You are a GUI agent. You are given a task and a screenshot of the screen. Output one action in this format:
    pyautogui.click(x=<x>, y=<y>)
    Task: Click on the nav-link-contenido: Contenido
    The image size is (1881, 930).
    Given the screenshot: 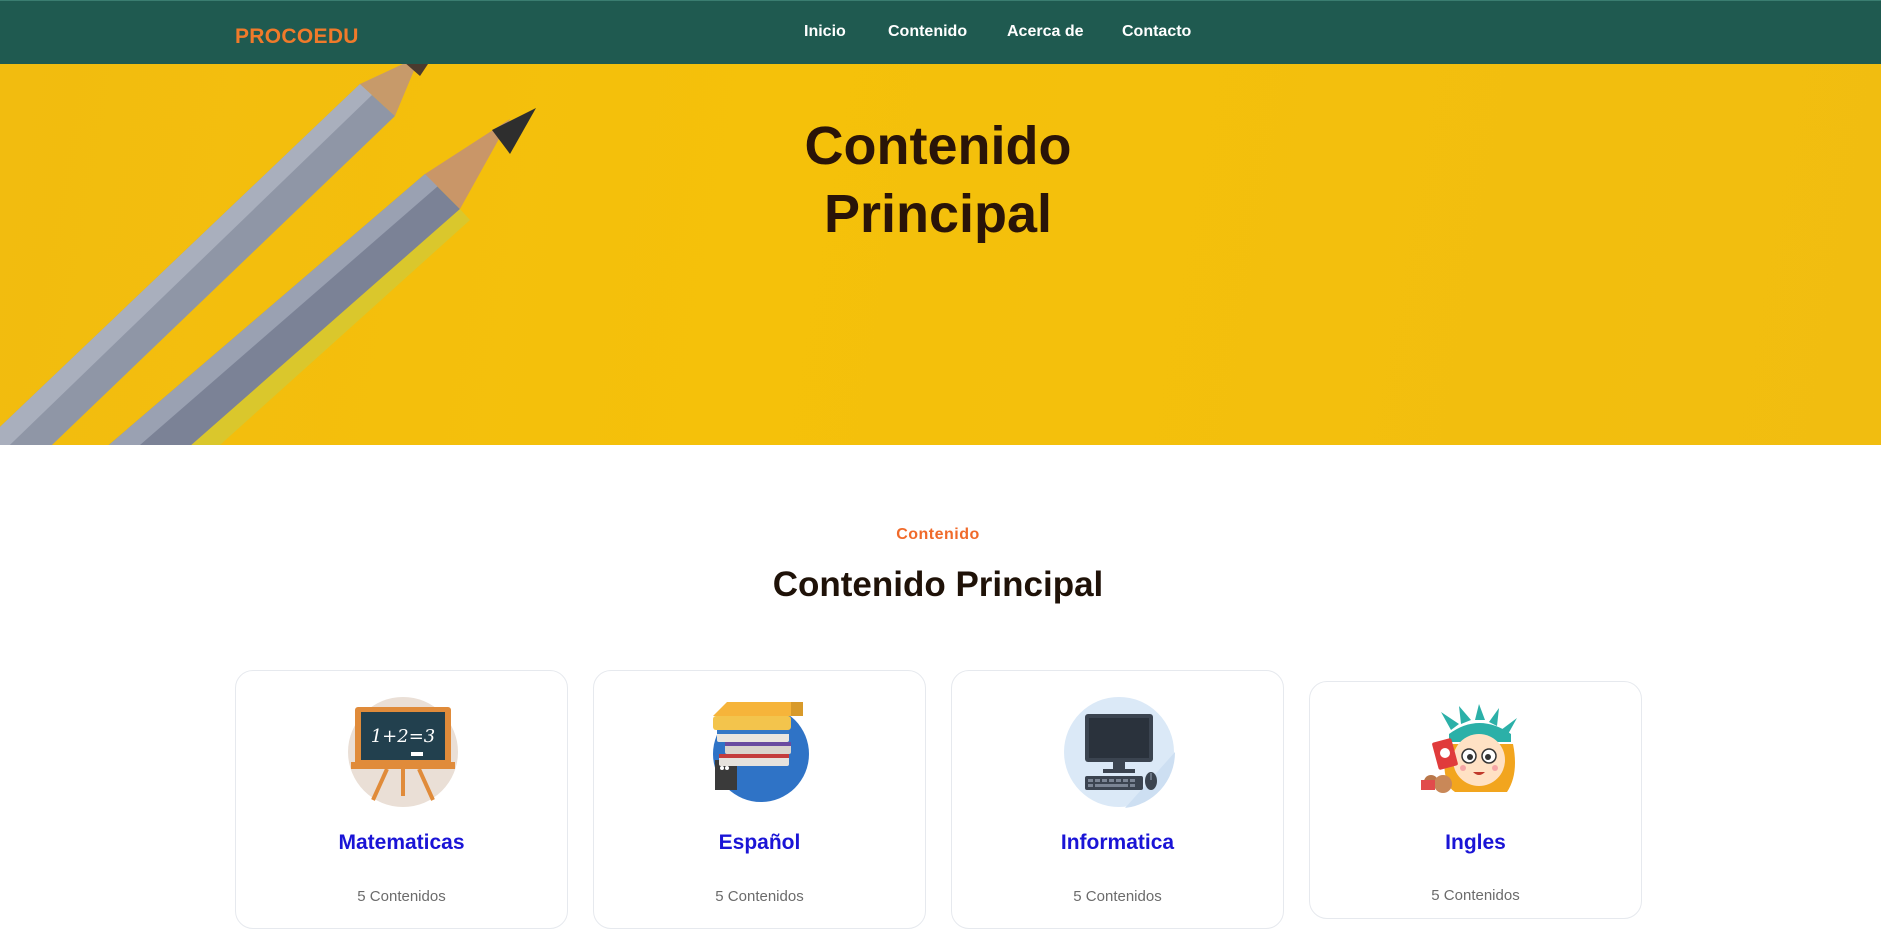 What is the action you would take?
    pyautogui.click(x=927, y=32)
    